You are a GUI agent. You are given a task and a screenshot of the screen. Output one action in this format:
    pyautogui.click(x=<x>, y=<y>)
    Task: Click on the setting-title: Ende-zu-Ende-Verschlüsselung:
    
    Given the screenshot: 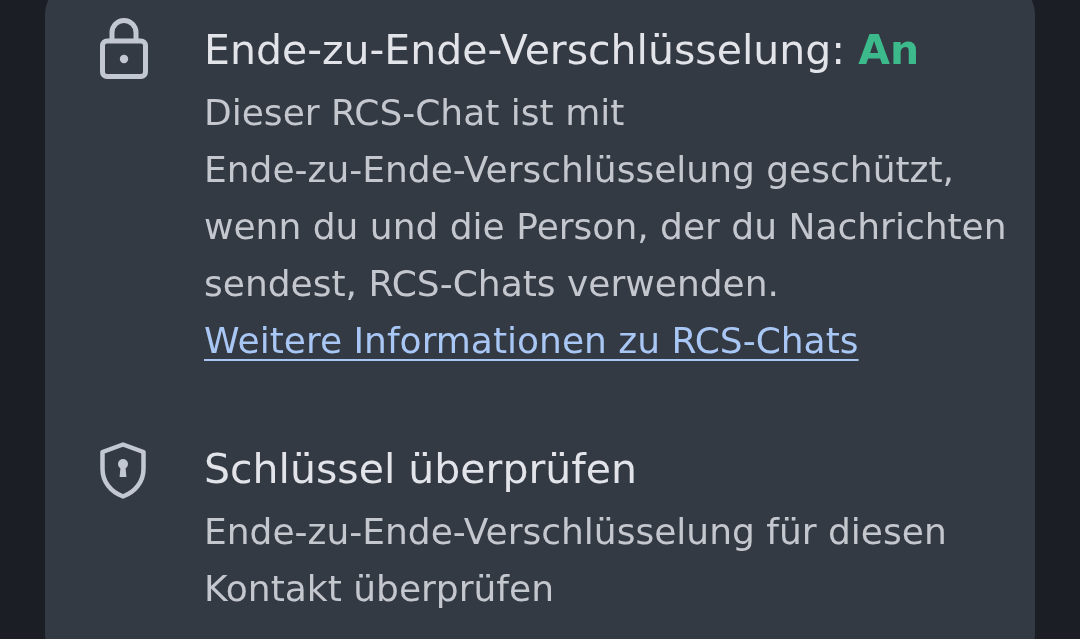 What is the action you would take?
    pyautogui.click(x=525, y=50)
    